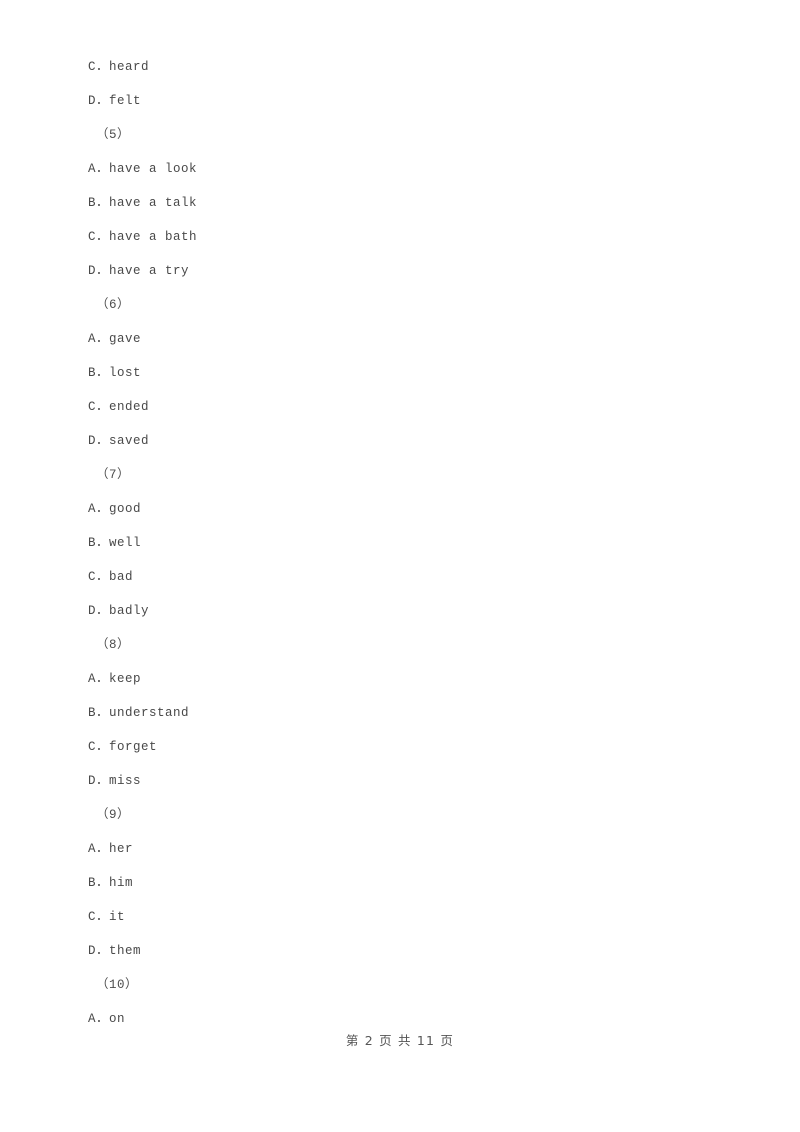  I want to click on answer-option: B．well, so click(115, 543).